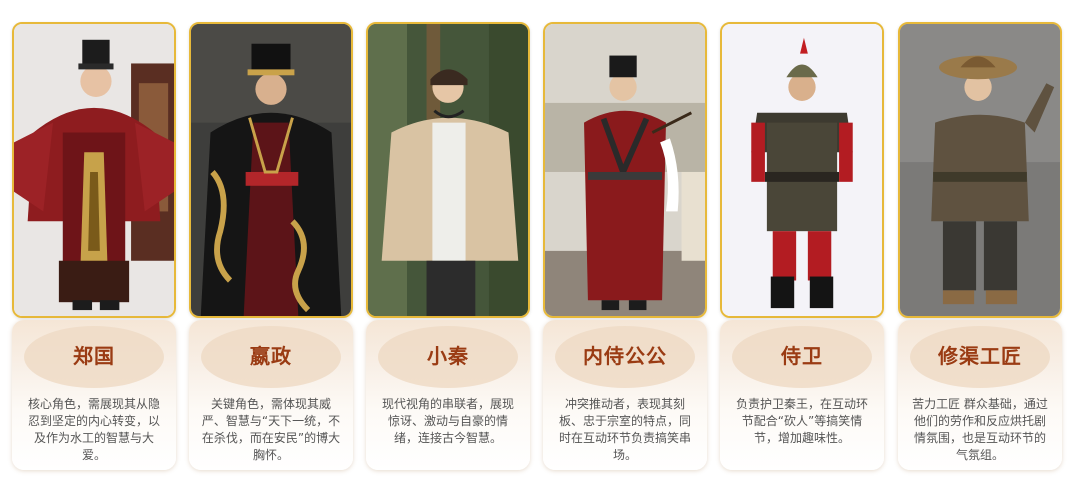 The image size is (1080, 478). Describe the element at coordinates (801, 421) in the screenshot. I see `character-description: 负责护卫秦王，在互动环节配合“砍人”等搞笑情节，增加趣味性。` at that location.